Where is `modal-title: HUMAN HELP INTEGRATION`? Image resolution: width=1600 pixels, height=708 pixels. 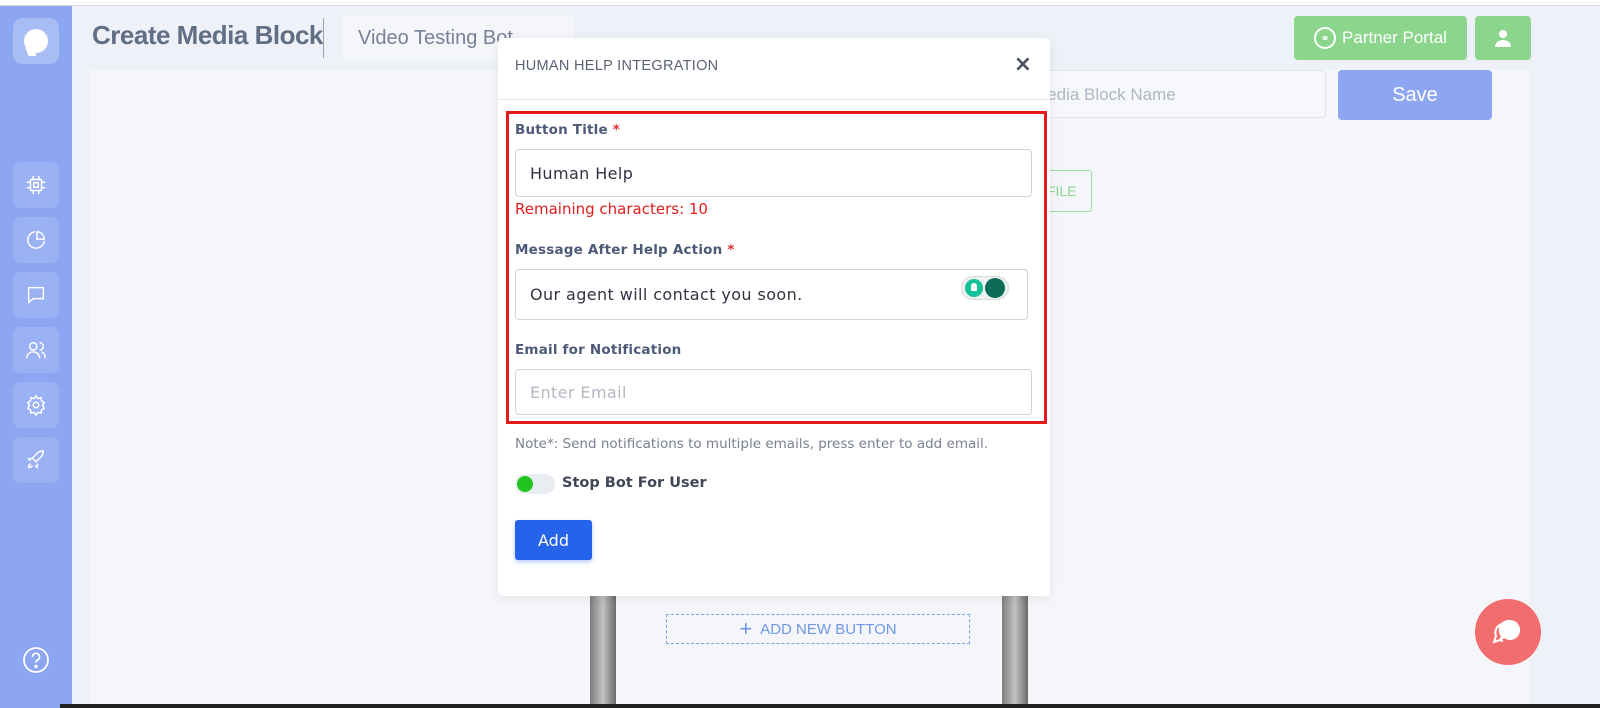
modal-title: HUMAN HELP INTEGRATION is located at coordinates (617, 66).